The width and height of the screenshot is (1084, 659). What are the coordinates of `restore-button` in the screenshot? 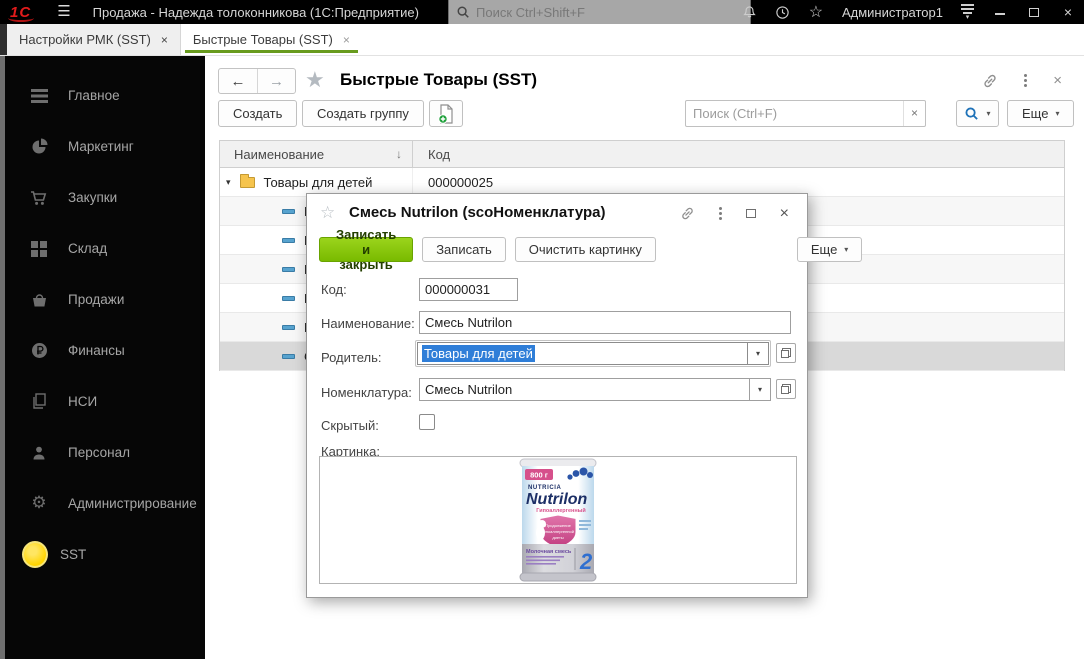 It's located at (1034, 12).